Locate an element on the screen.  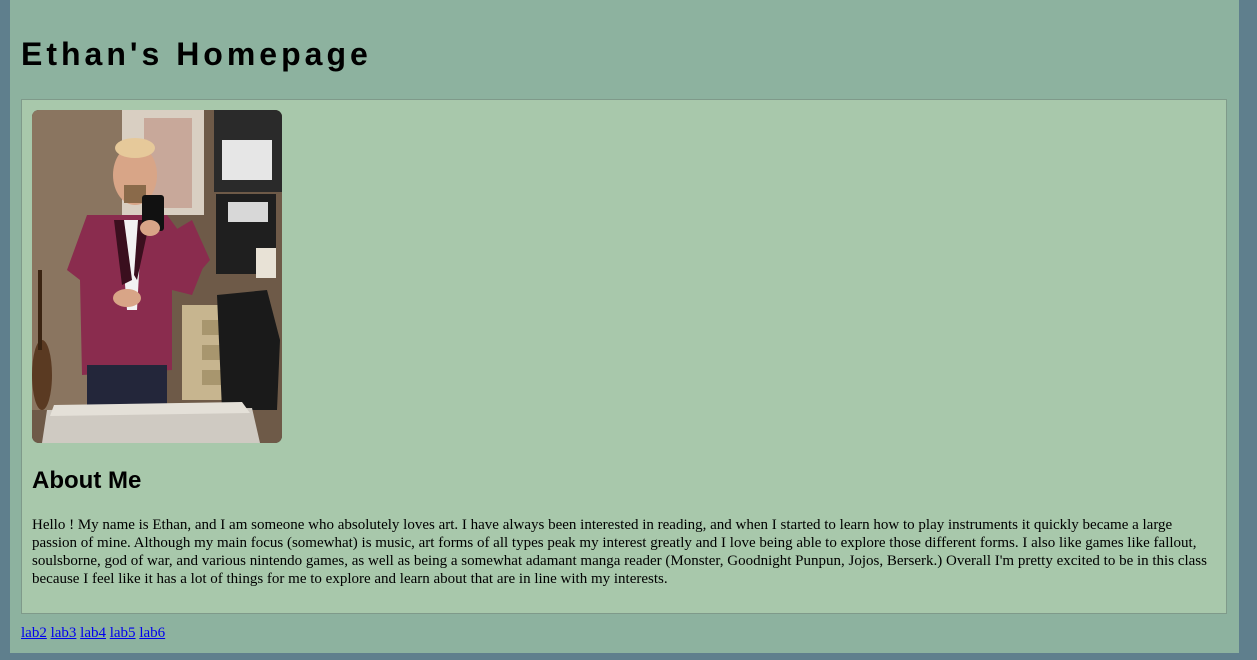
lab5-link: lab5 is located at coordinates (123, 633).